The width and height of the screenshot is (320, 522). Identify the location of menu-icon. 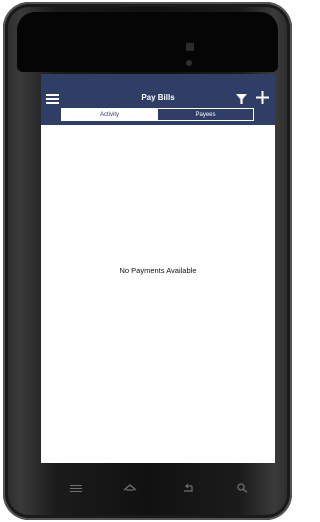
(76, 488).